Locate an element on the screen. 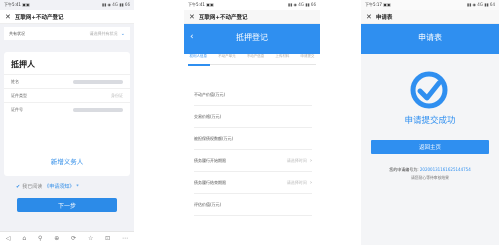  co-owned-status-row: 共有状况 请选择共有状况 ⌄ is located at coordinates (67, 33).